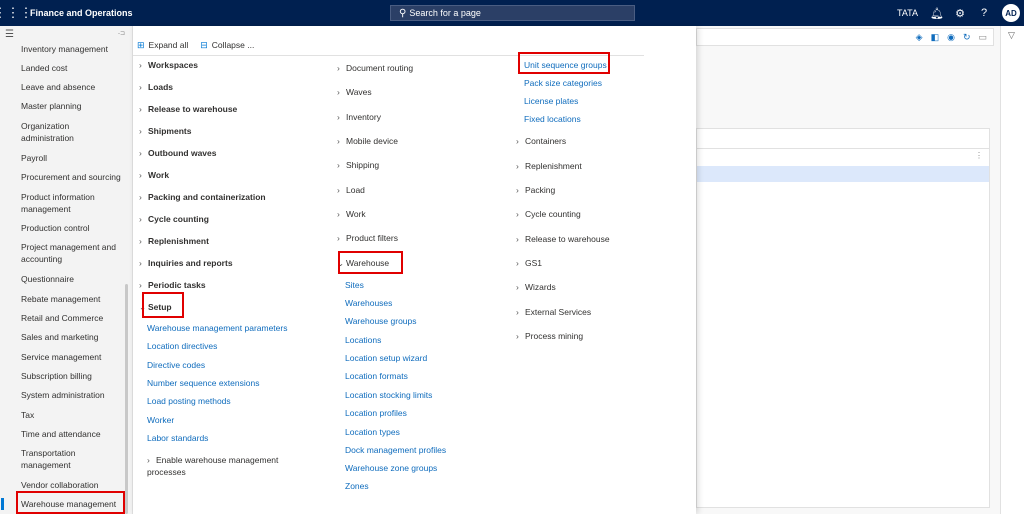 Image resolution: width=1024 pixels, height=514 pixels. Describe the element at coordinates (121, 33) in the screenshot. I see `pin-icon: -⊐` at that location.